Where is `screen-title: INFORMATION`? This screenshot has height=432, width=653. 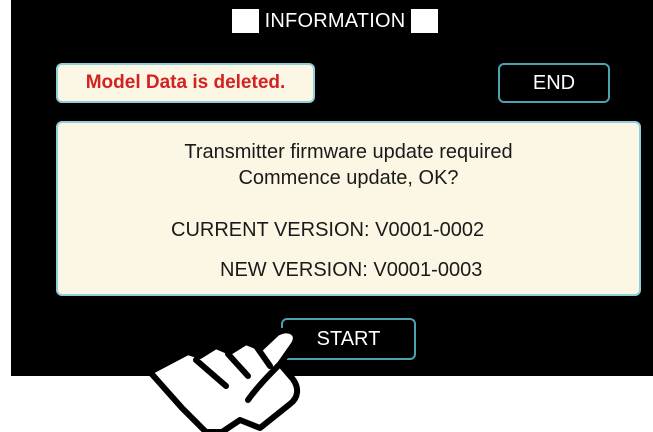 screen-title: INFORMATION is located at coordinates (335, 21).